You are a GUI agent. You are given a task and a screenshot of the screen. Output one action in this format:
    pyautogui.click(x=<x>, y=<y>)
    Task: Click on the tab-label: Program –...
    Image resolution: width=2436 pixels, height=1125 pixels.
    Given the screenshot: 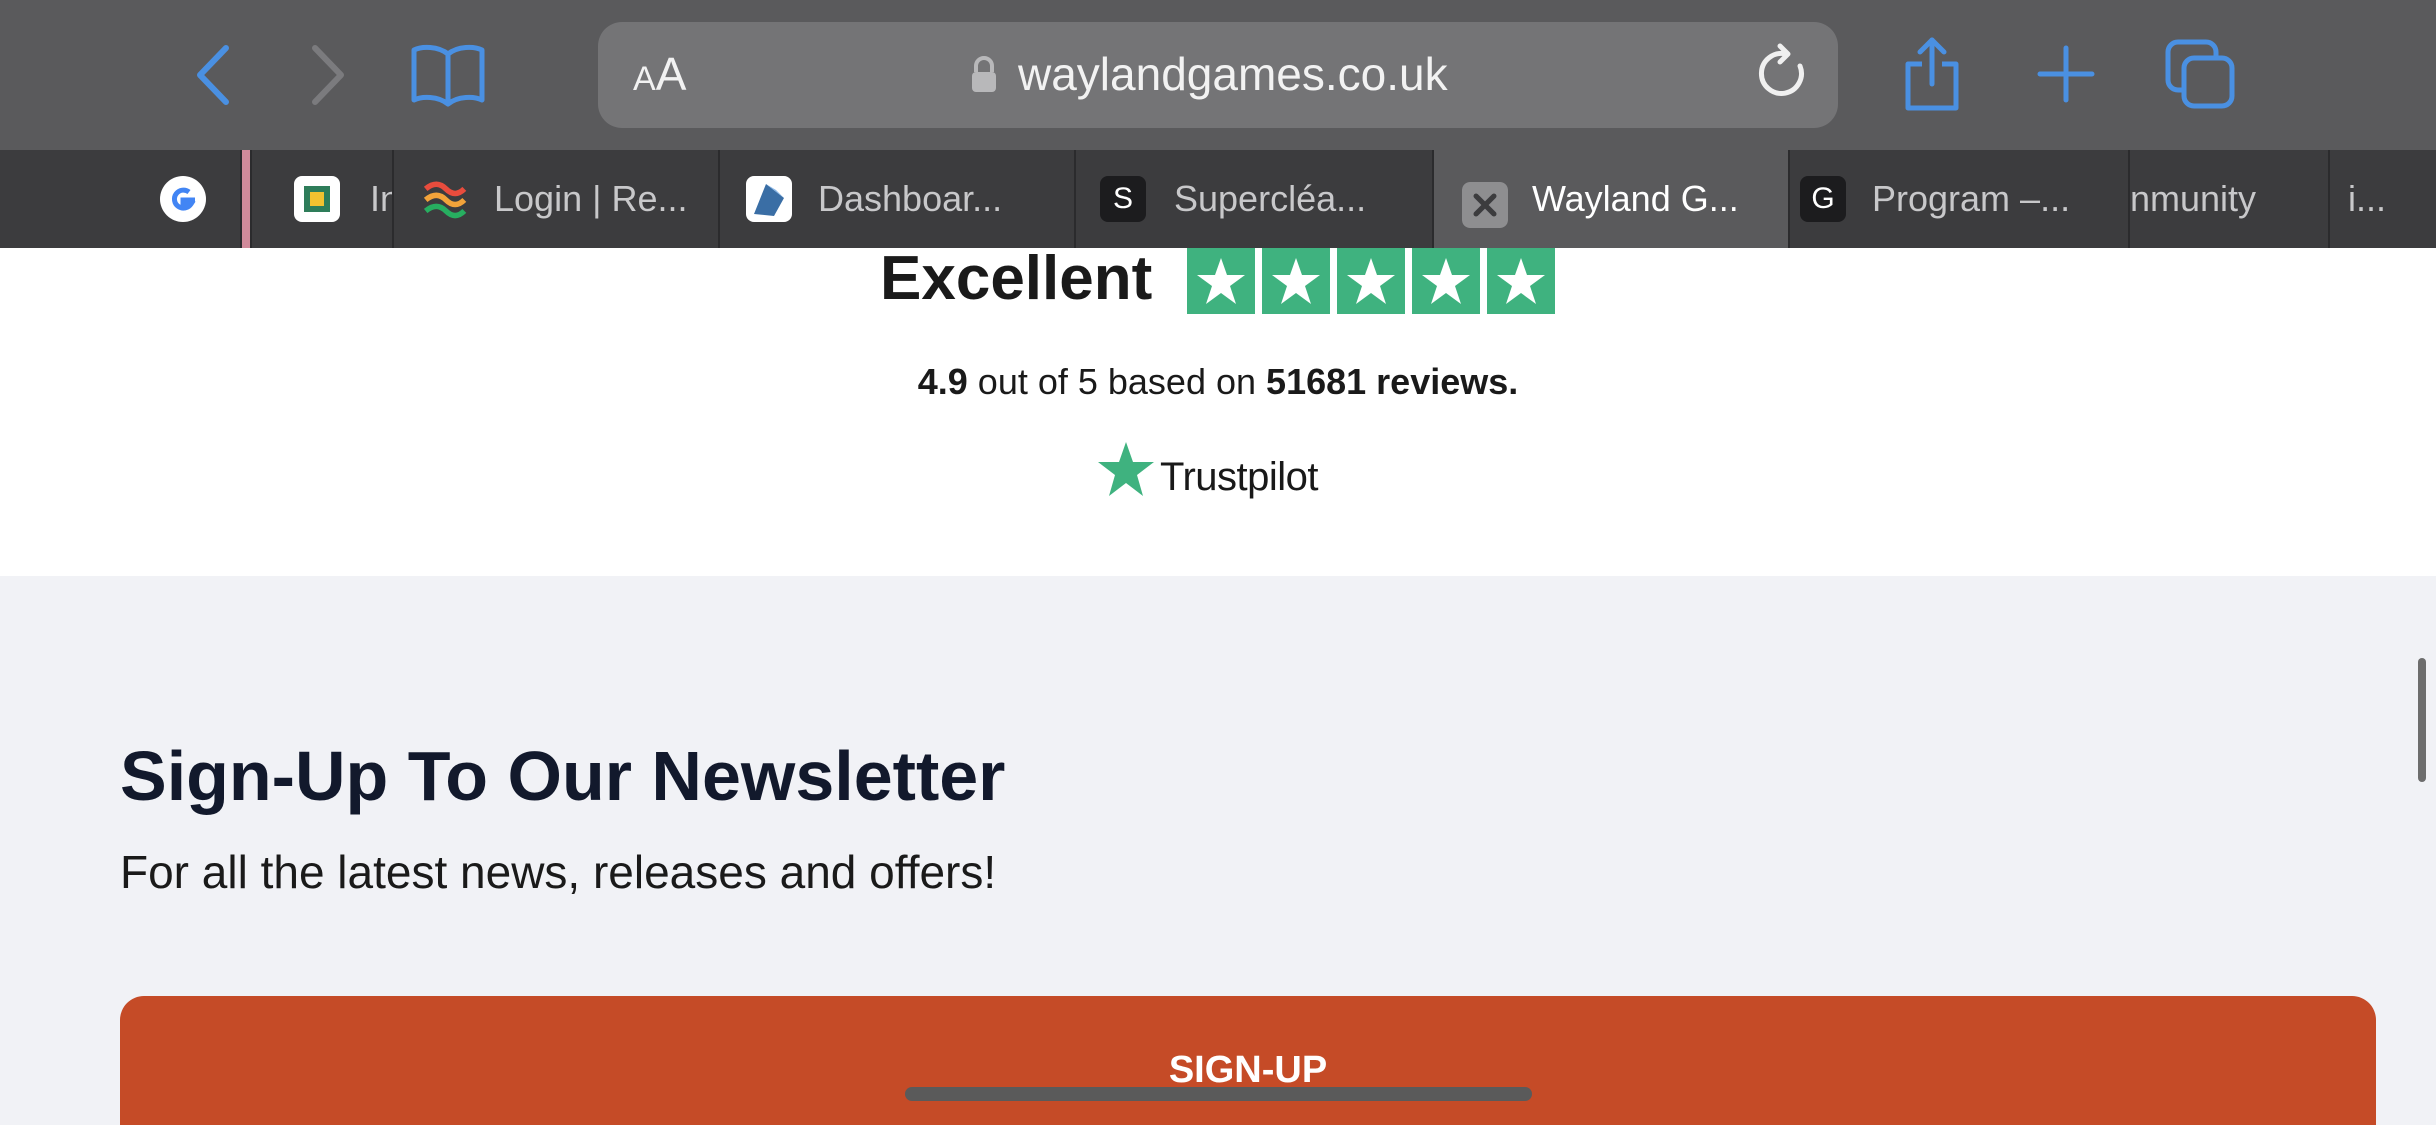 What is the action you would take?
    pyautogui.click(x=1971, y=198)
    